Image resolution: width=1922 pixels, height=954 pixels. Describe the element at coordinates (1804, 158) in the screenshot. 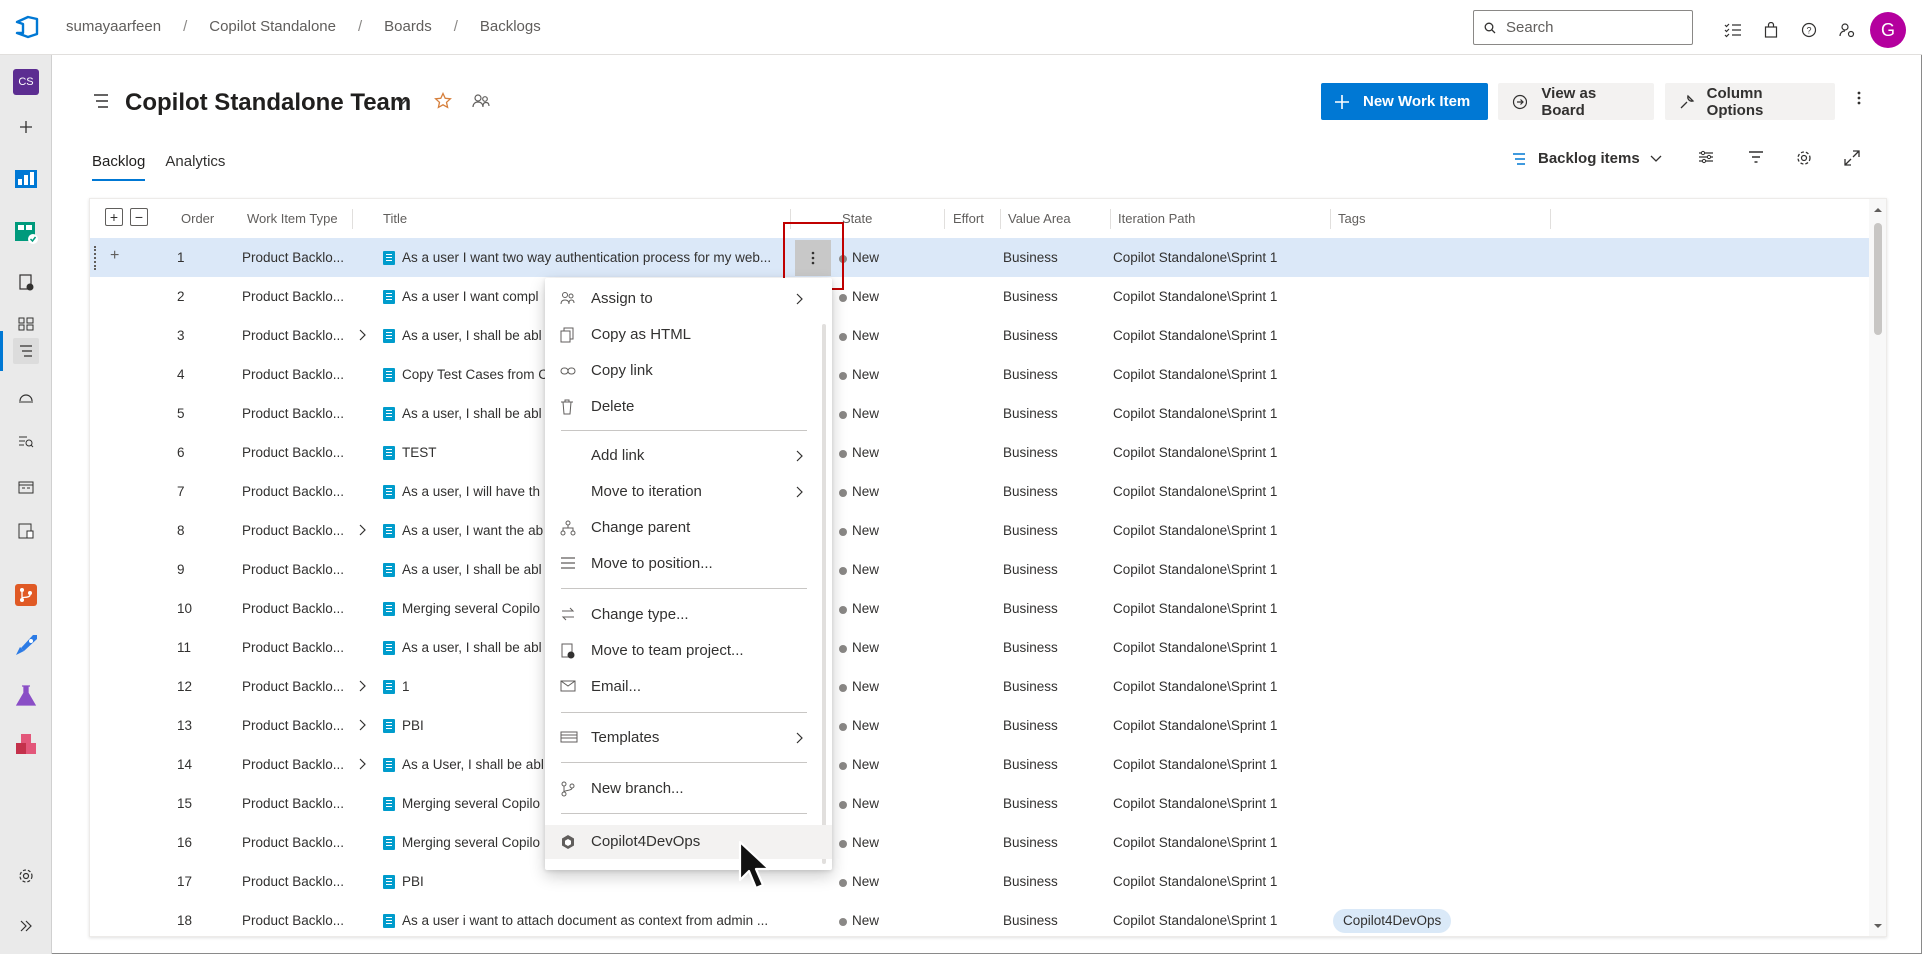

I see `settings-icon` at that location.